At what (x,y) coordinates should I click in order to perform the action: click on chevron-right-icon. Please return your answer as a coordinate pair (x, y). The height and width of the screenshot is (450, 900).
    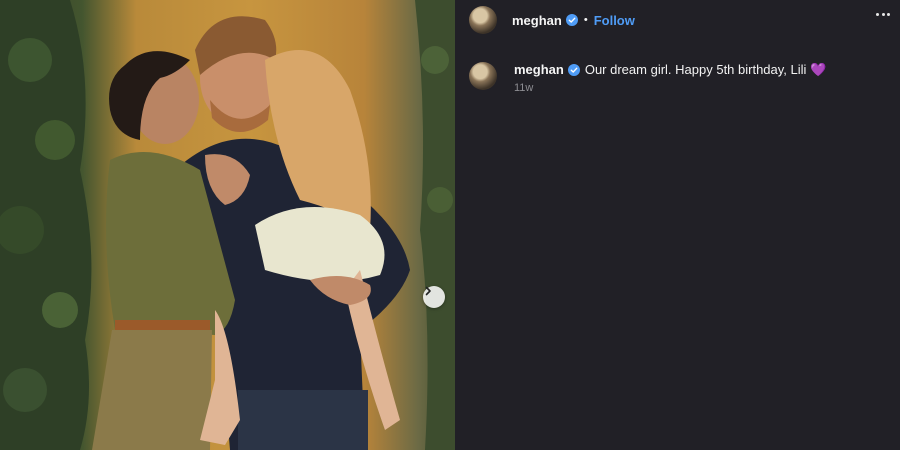
    Looking at the image, I should click on (428, 291).